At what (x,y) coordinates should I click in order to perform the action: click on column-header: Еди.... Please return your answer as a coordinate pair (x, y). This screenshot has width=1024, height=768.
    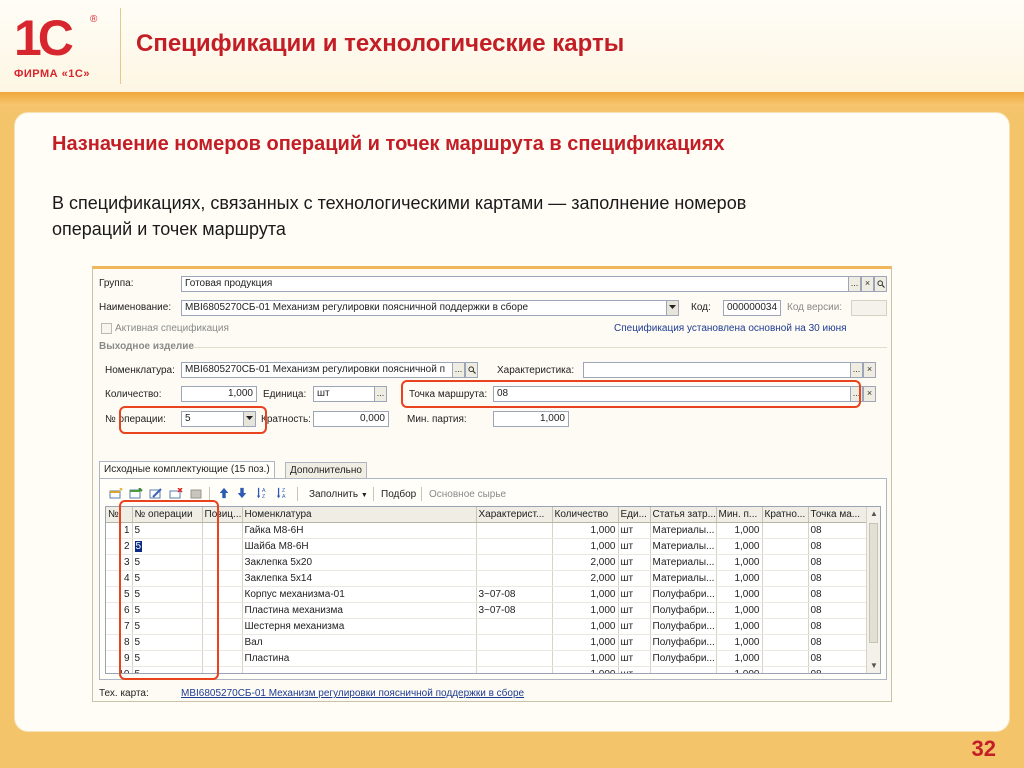
    Looking at the image, I should click on (634, 515).